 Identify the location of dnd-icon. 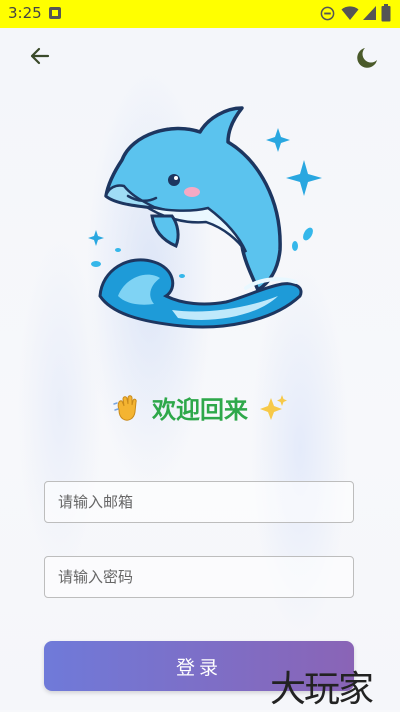
(327, 13).